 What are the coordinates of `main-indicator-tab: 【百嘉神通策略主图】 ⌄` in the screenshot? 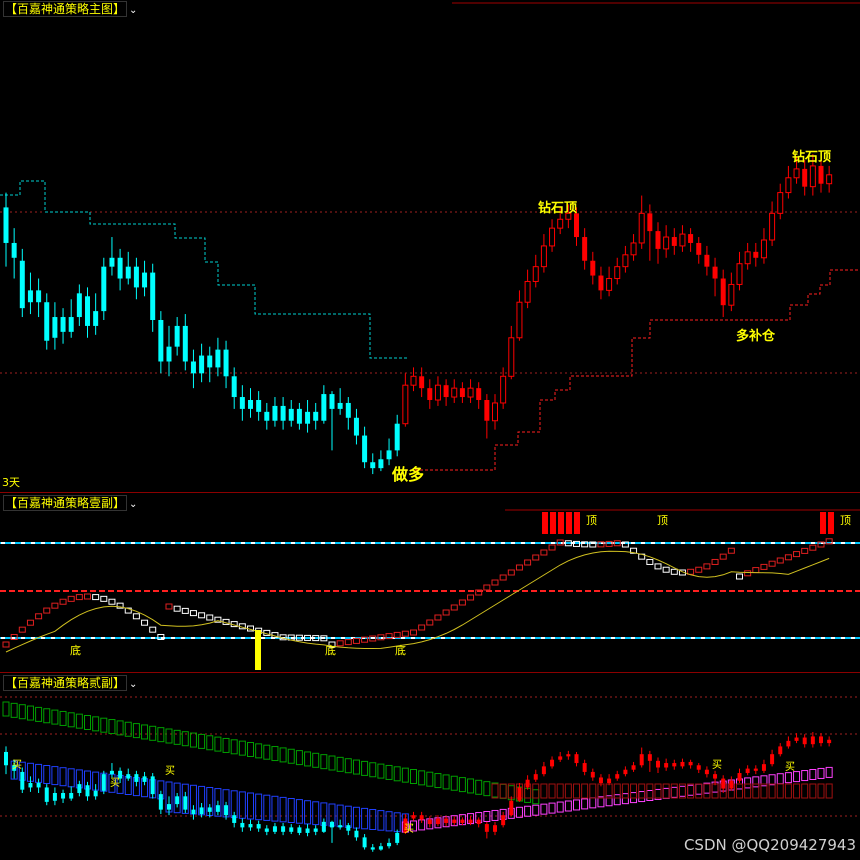 It's located at (70, 9).